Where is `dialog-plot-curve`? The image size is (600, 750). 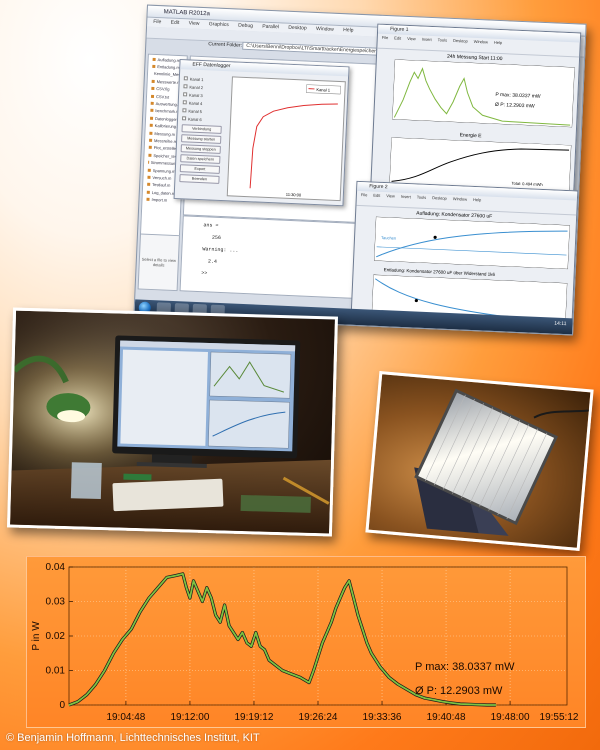 dialog-plot-curve is located at coordinates (293, 146).